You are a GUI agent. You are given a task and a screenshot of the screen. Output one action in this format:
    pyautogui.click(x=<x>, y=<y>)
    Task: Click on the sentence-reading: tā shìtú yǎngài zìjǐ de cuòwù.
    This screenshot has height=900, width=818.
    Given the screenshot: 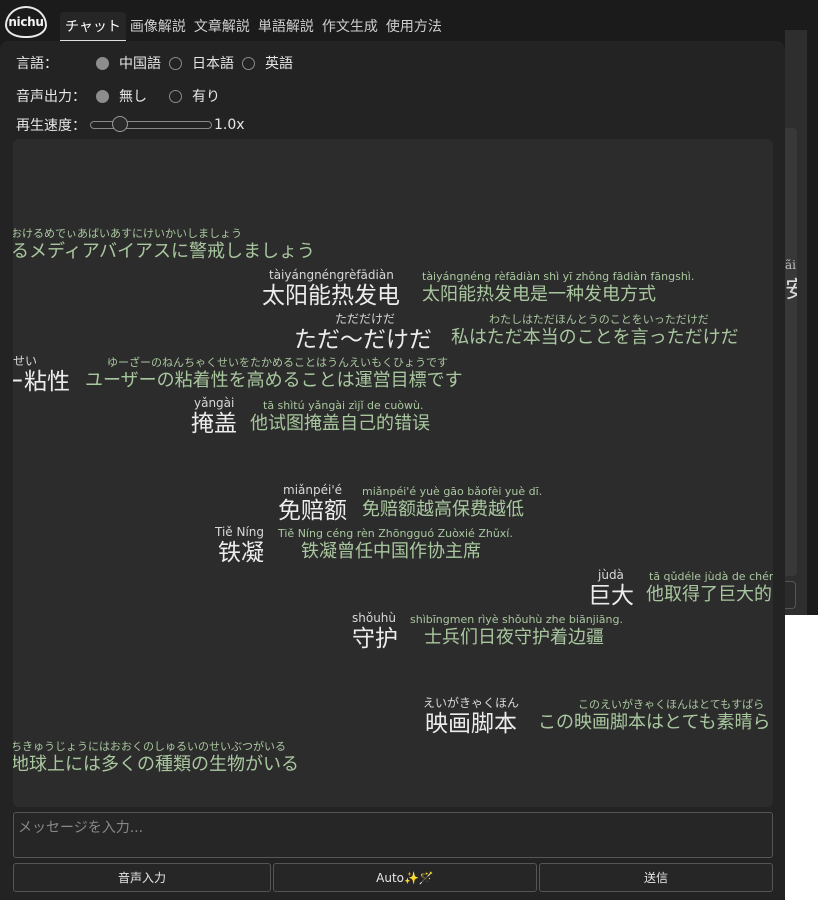 What is the action you would take?
    pyautogui.click(x=343, y=405)
    